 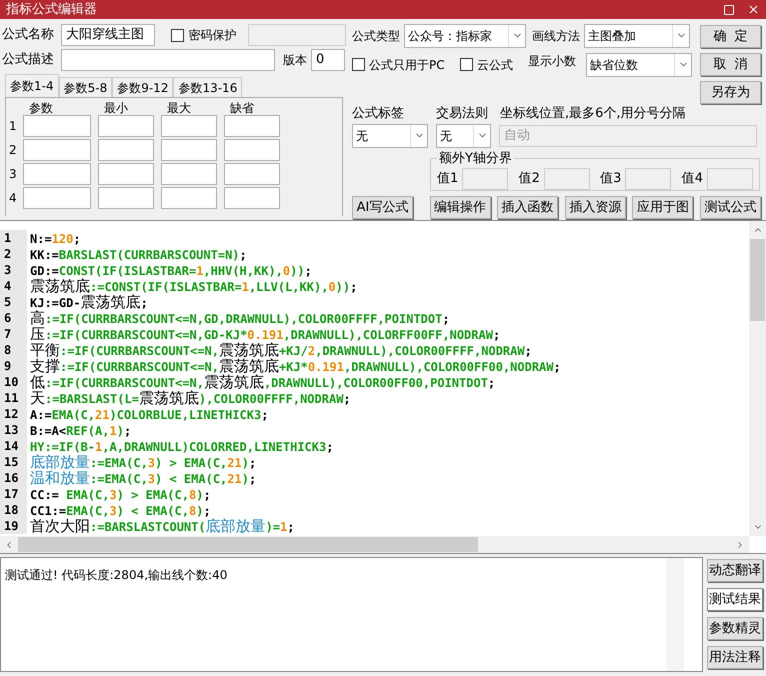 What do you see at coordinates (162, 526) in the screenshot?
I see `code-line: 首次大阳:=BARSLASTCOUNT(底部放量)=1;` at bounding box center [162, 526].